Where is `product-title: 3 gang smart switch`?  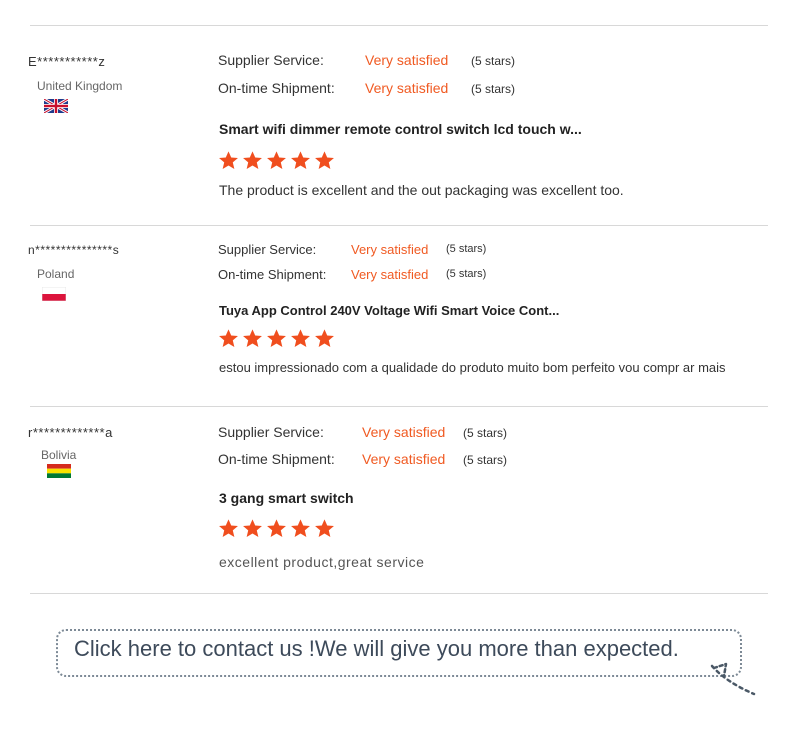
product-title: 3 gang smart switch is located at coordinates (286, 498).